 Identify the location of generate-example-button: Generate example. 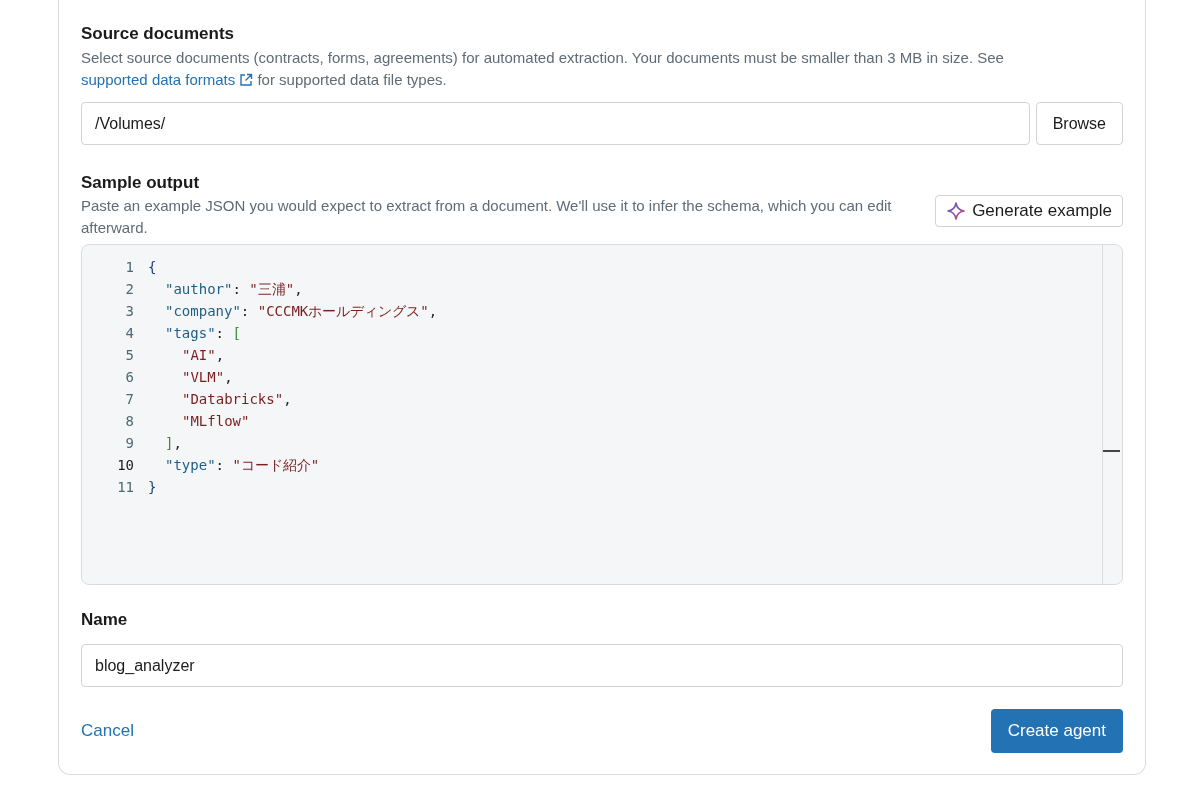
(1029, 211).